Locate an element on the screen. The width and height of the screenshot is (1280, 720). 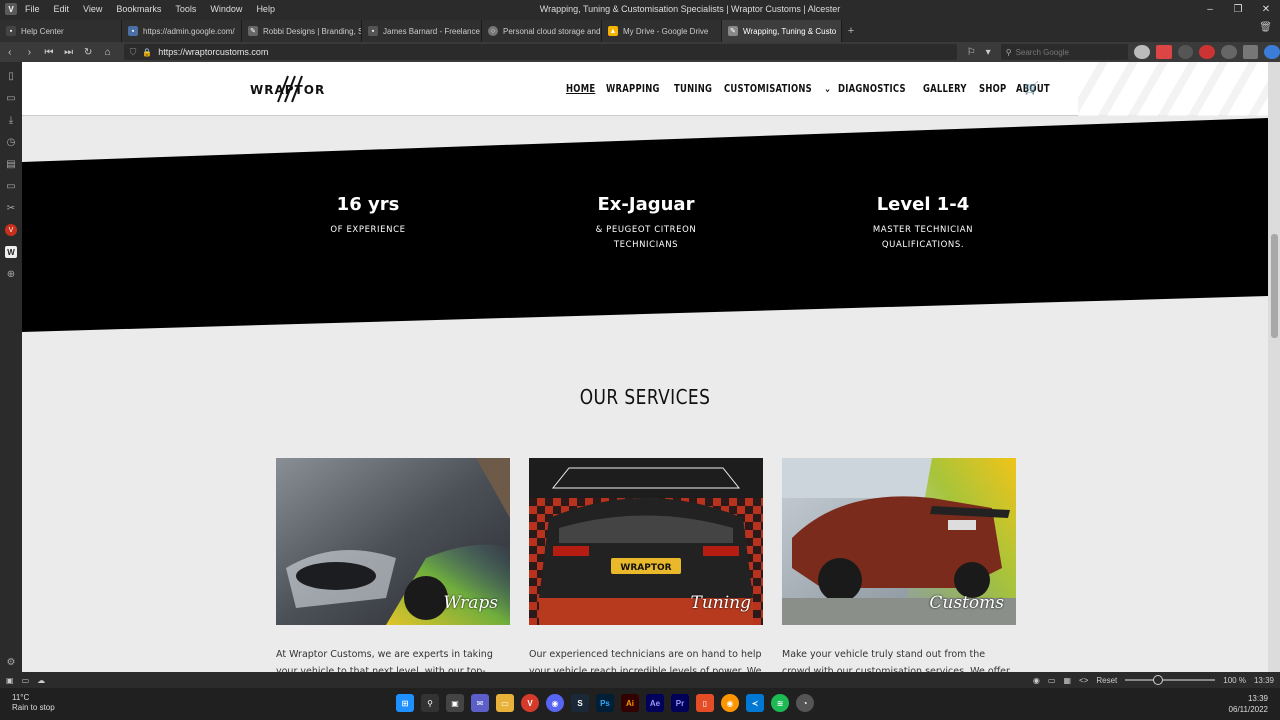
tiling-icon: ▭ is located at coordinates (1052, 680).